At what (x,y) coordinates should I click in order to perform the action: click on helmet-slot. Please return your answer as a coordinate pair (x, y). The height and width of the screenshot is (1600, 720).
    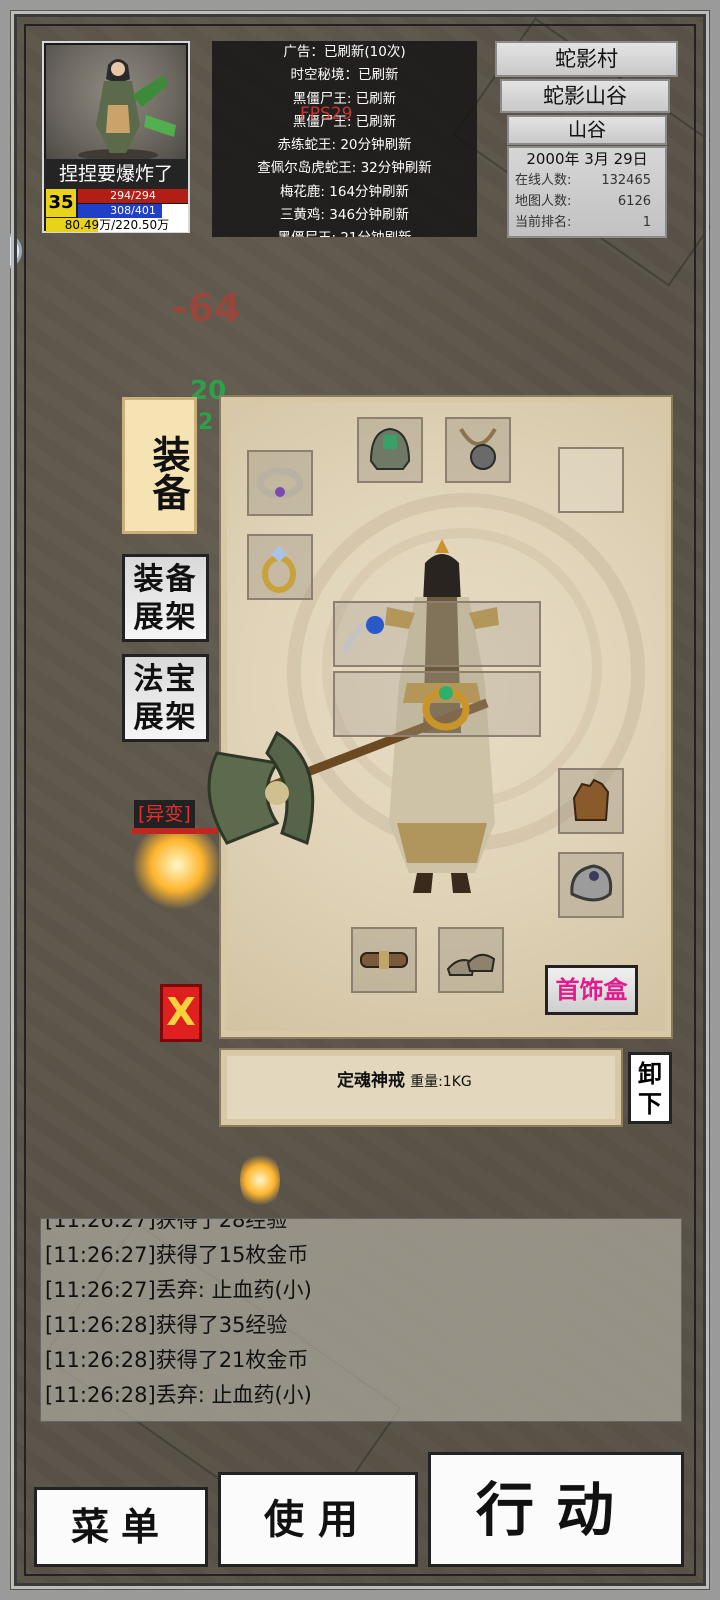
    Looking at the image, I should click on (390, 450).